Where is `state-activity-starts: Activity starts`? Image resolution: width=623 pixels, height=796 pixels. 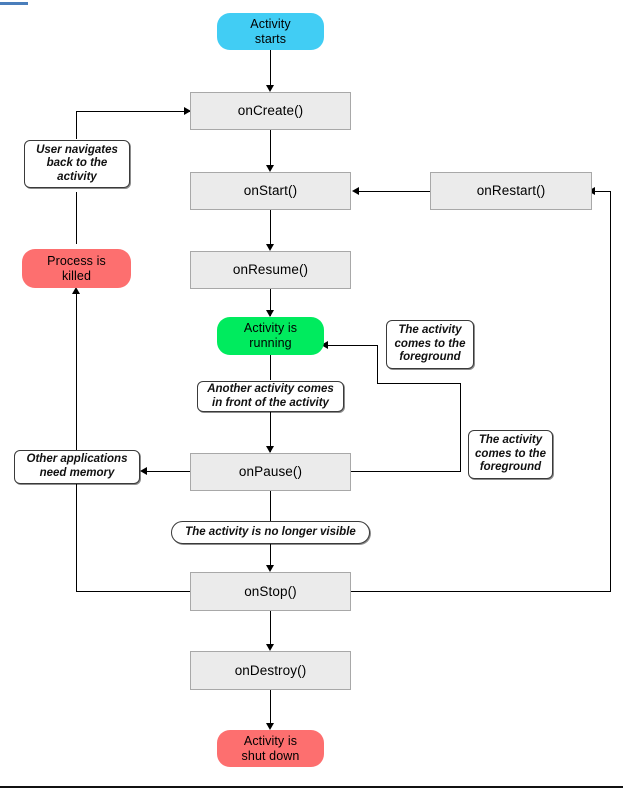
state-activity-starts: Activity starts is located at coordinates (270, 31).